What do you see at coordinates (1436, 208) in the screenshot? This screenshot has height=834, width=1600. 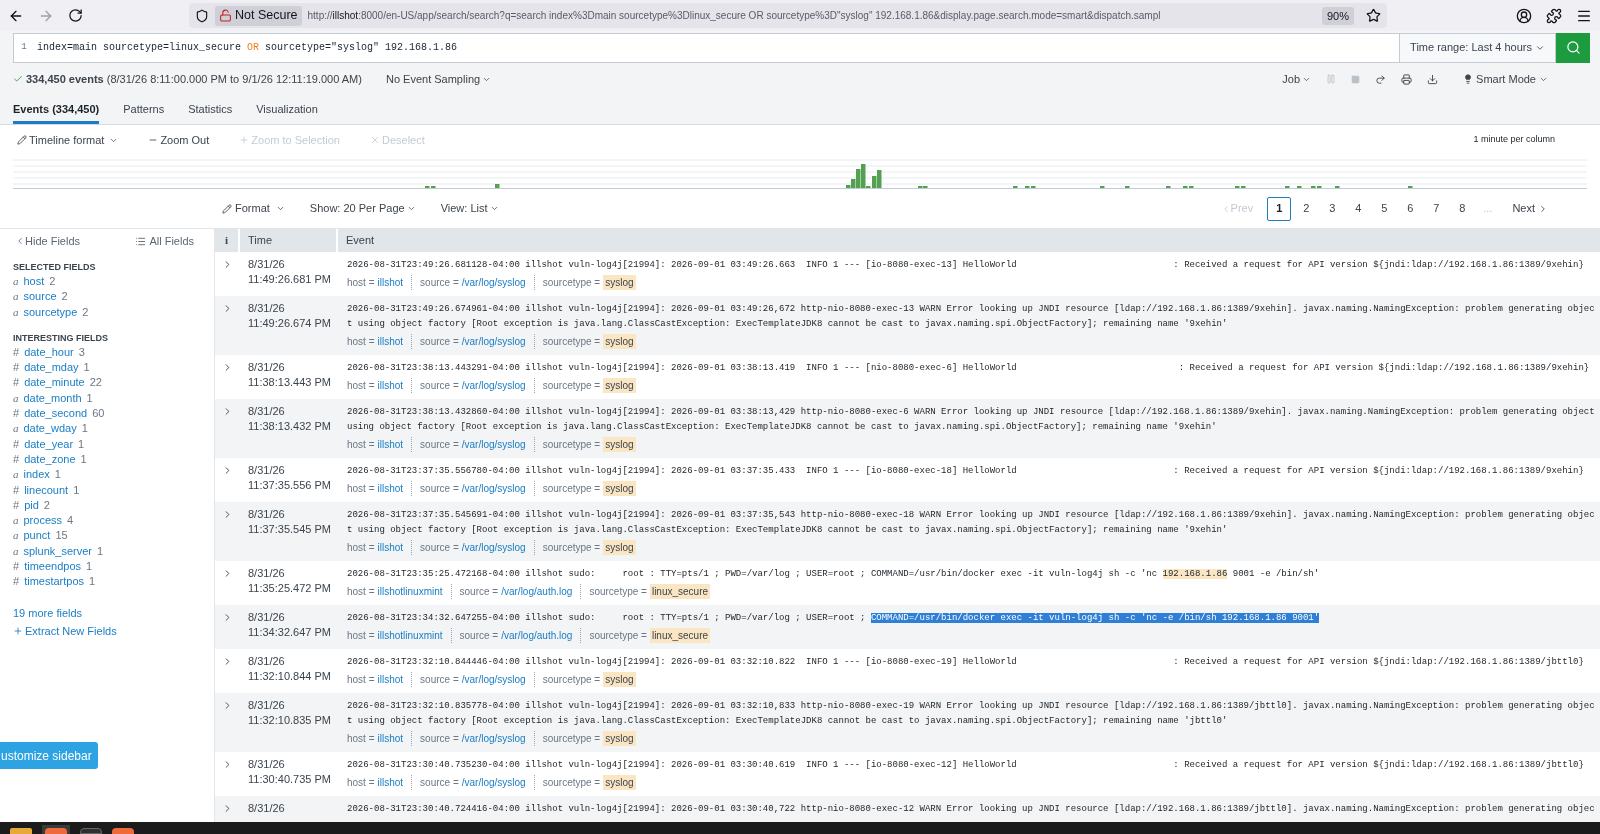 I see `page-button: 7` at bounding box center [1436, 208].